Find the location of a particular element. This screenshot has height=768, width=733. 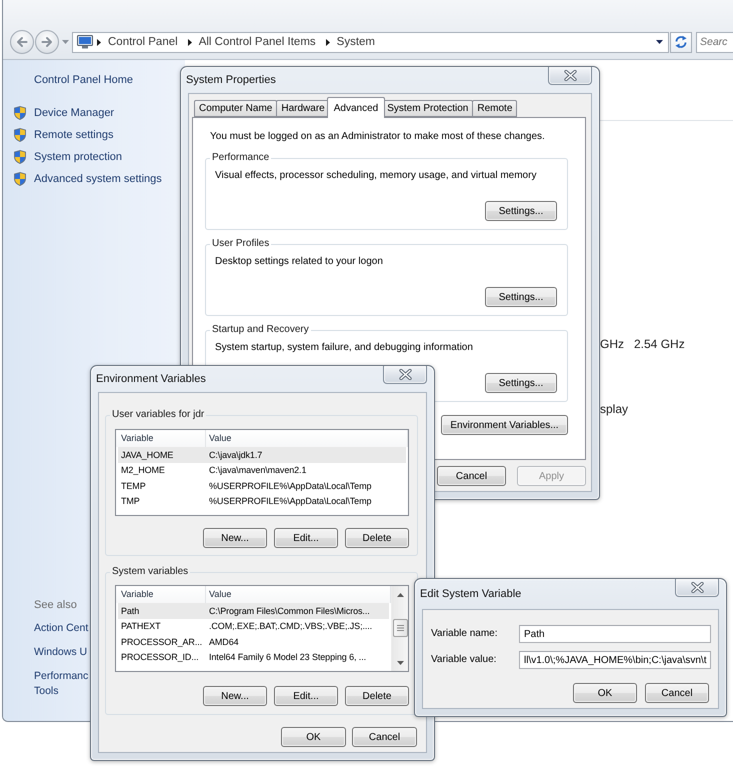

address-bar: Control Panel All Control Panel Items System is located at coordinates (370, 42).